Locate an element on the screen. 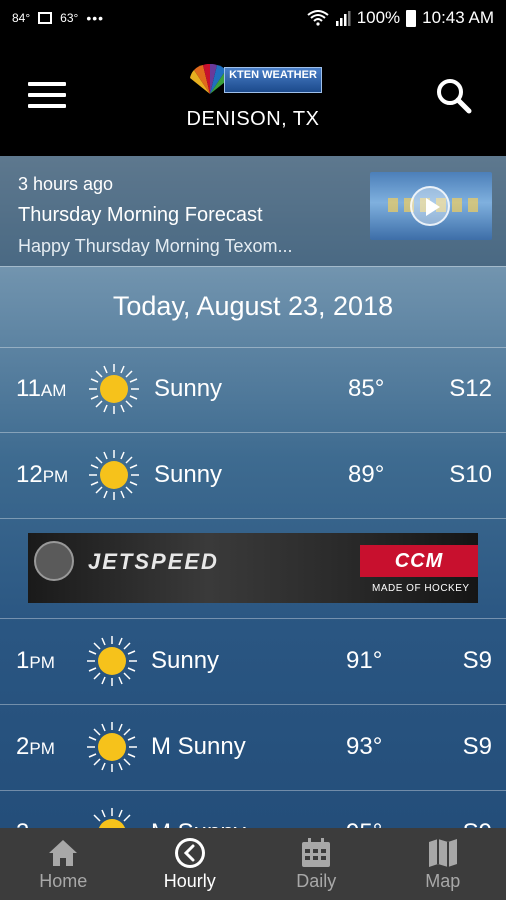 The image size is (506, 900). hour-row: 12PM Sunny 89° S10 is located at coordinates (253, 475).